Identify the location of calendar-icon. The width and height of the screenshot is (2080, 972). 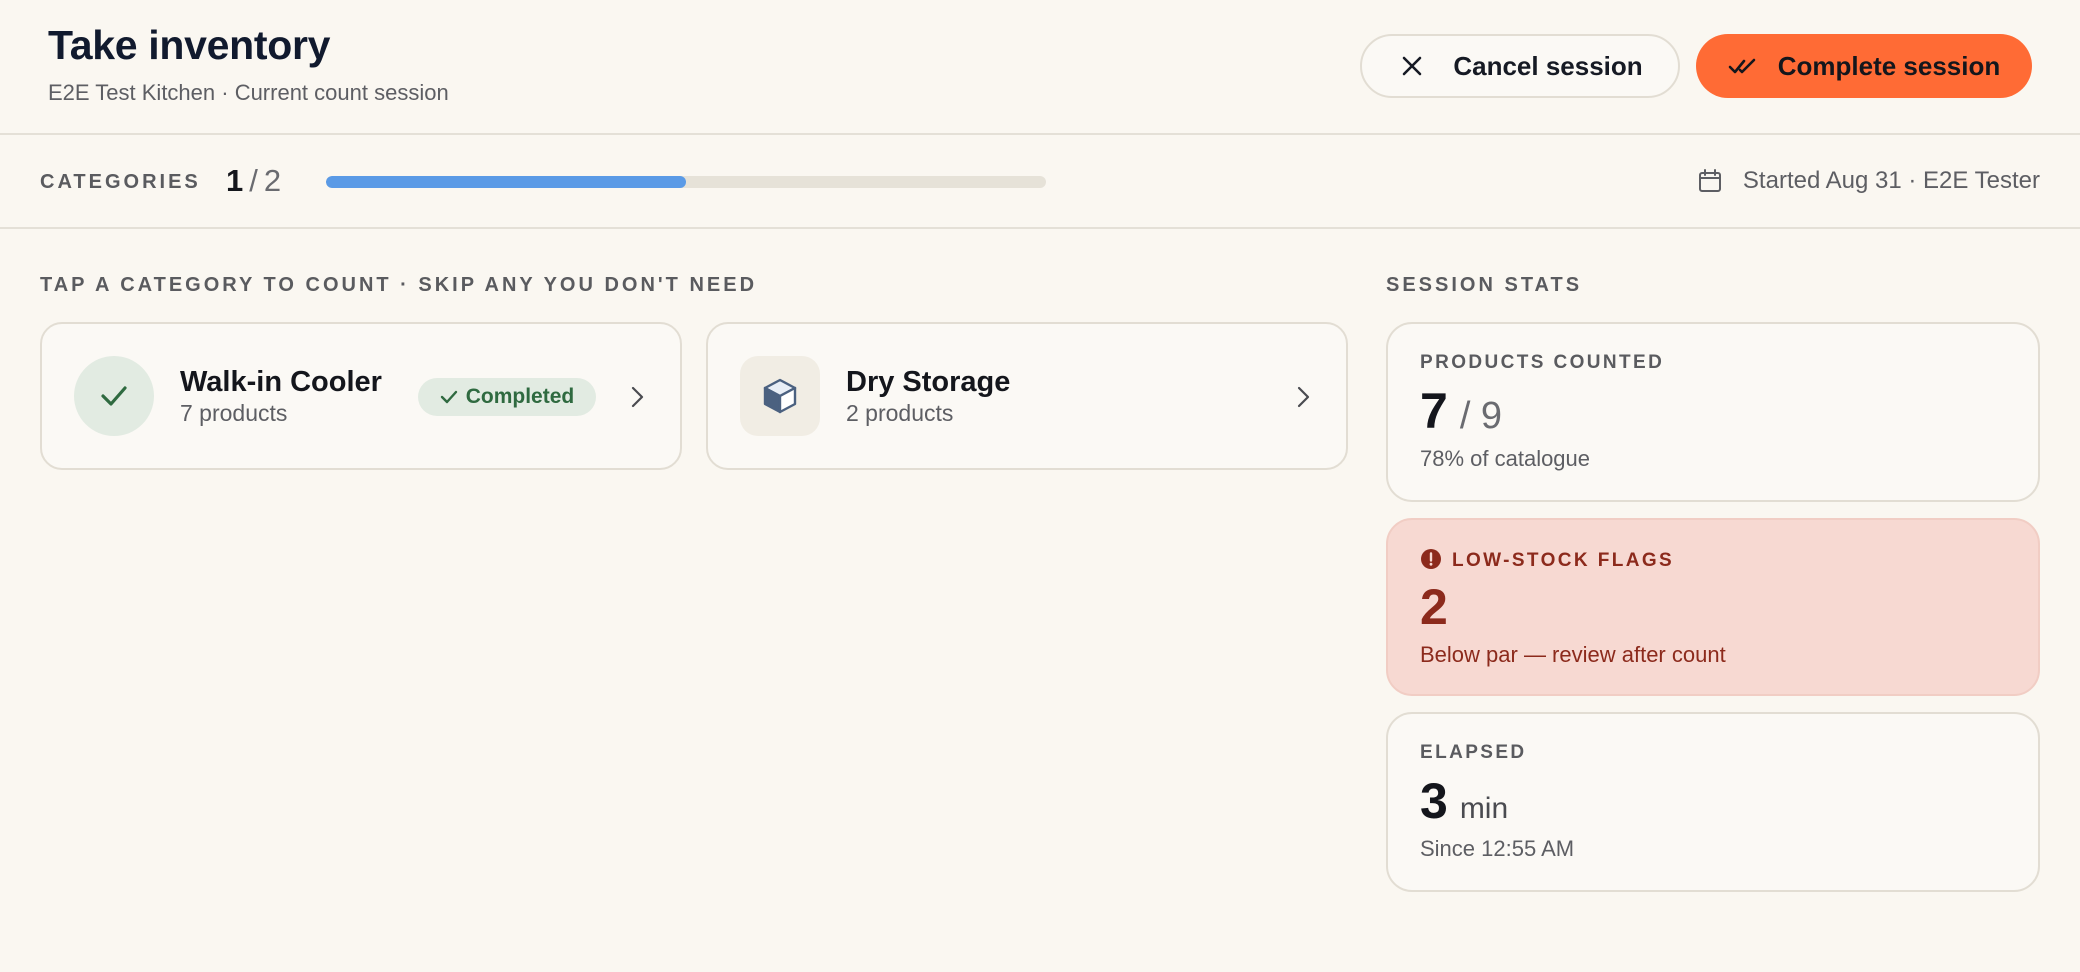
(1710, 181).